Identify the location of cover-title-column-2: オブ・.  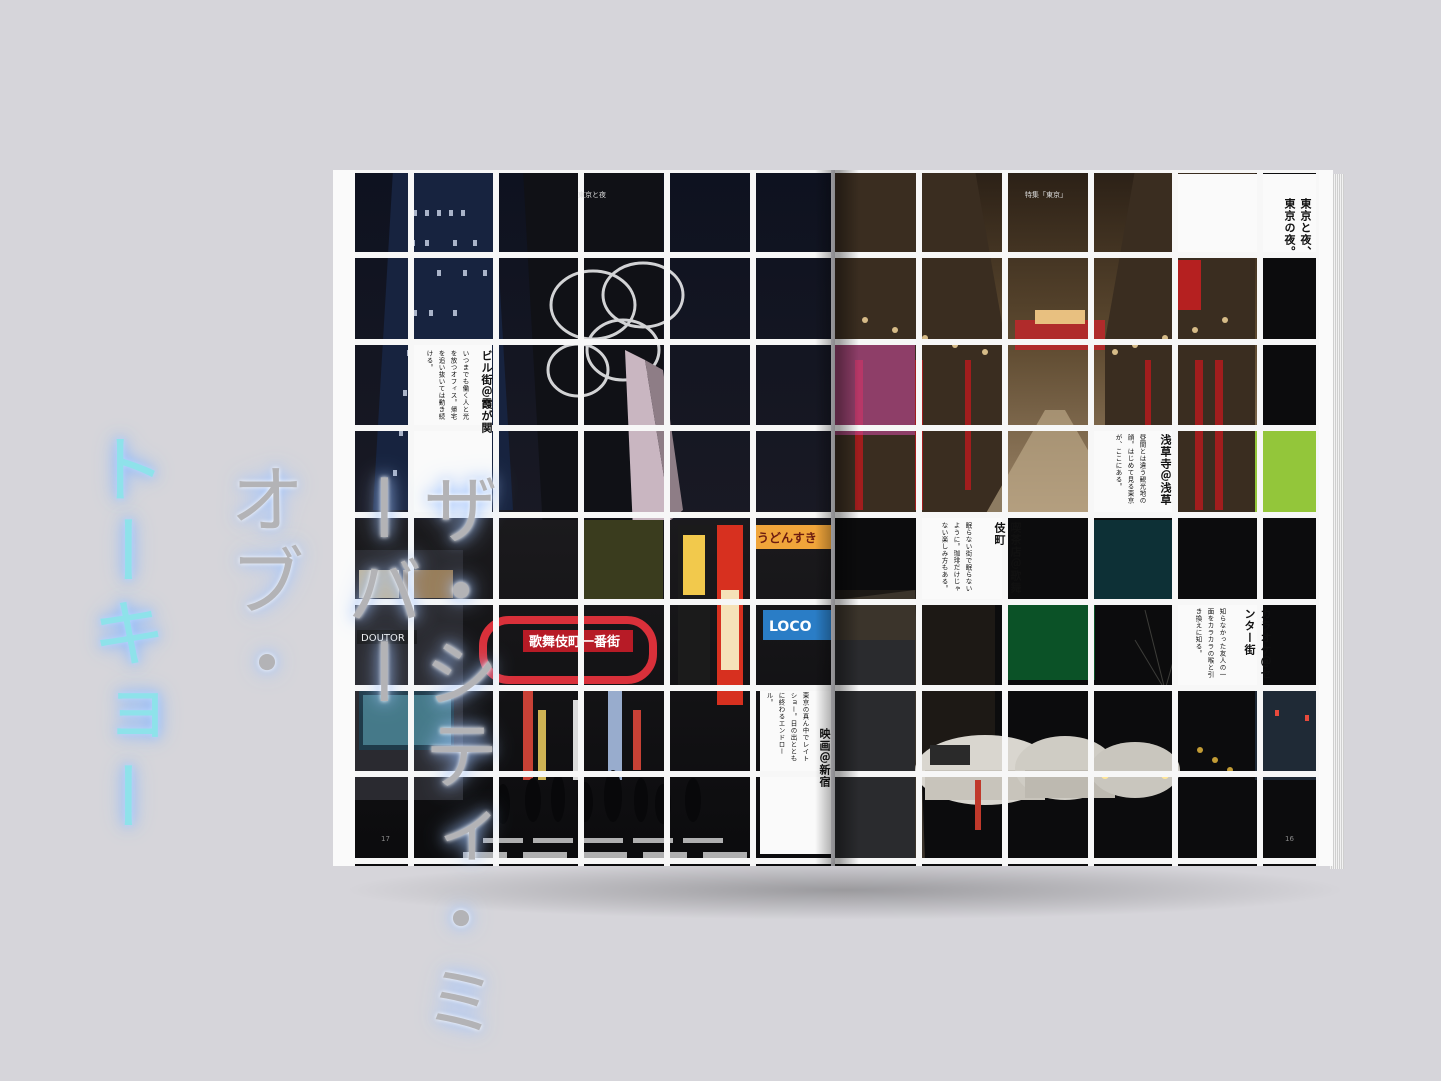
(260, 583).